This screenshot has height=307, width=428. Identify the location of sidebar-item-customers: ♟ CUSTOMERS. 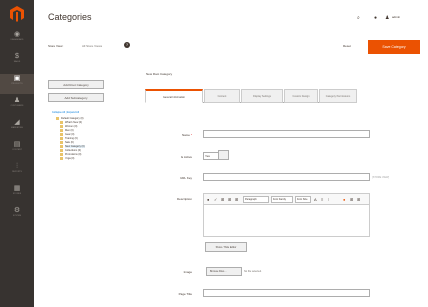
(17, 106).